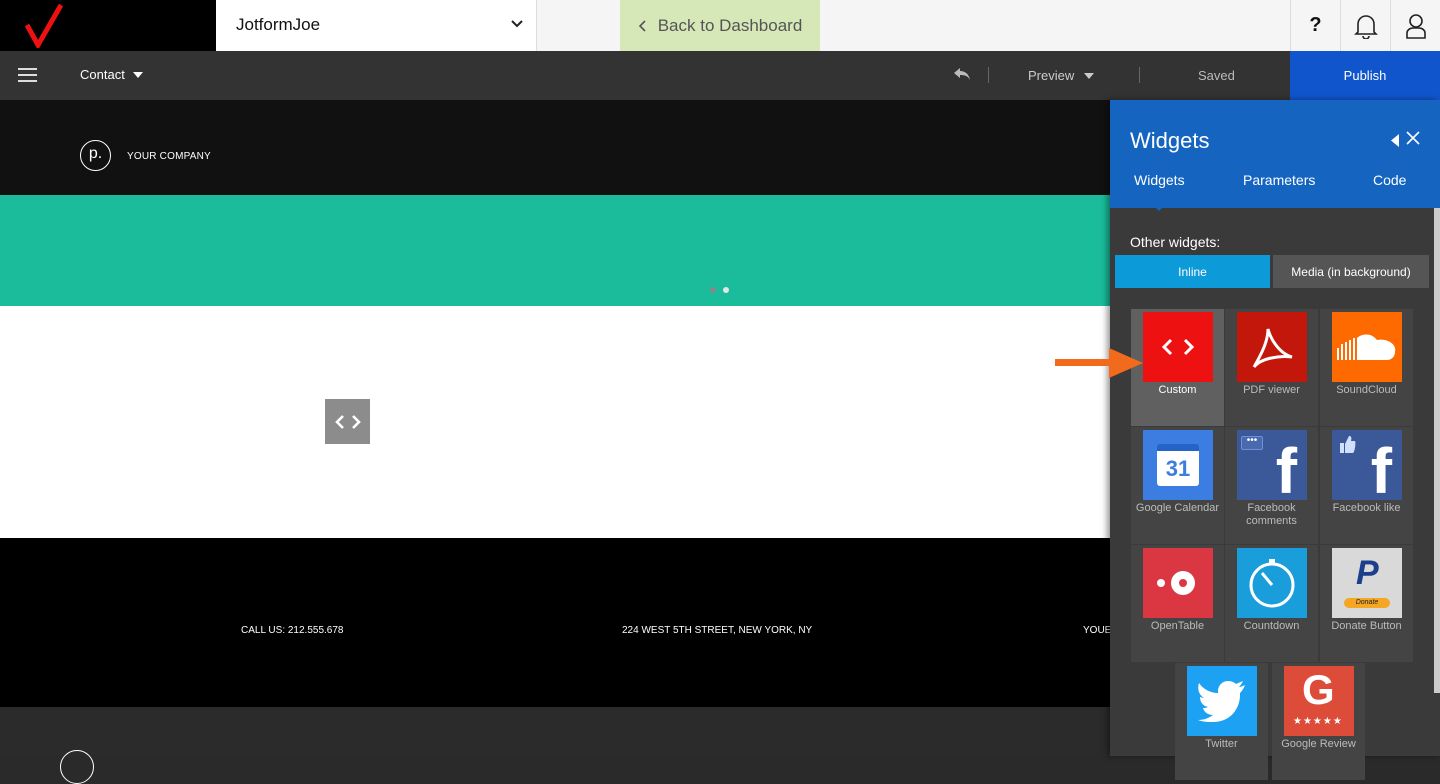 The height and width of the screenshot is (784, 1440). I want to click on carousel-dot-active, so click(726, 290).